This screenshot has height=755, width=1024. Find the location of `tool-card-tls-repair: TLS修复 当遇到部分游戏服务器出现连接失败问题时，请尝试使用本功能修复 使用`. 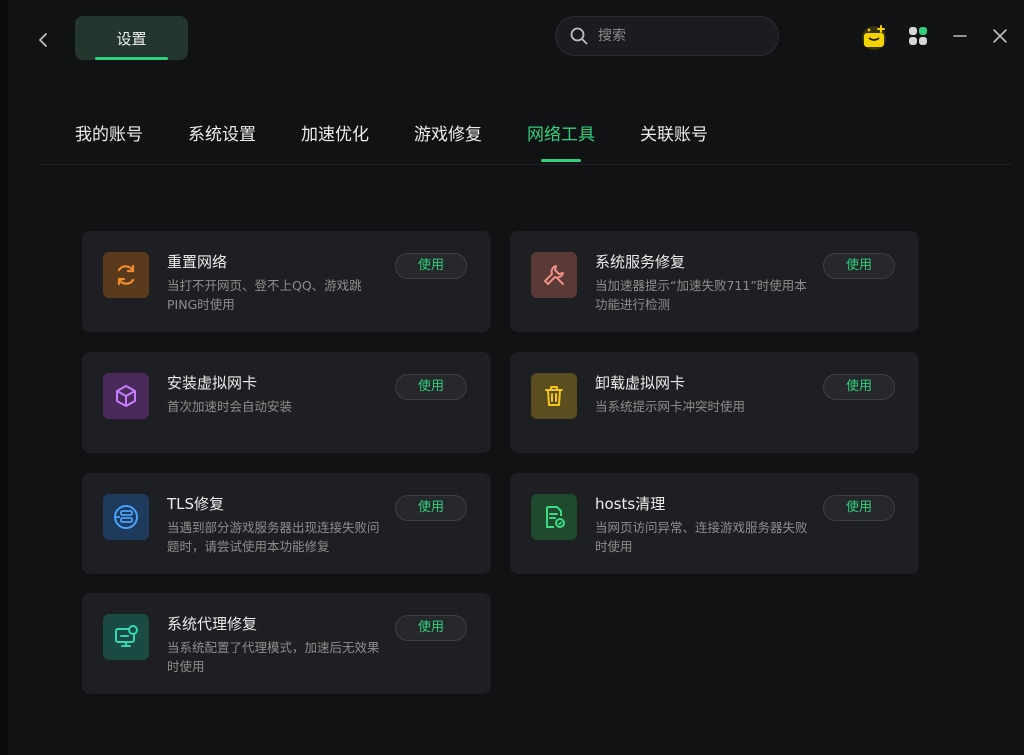

tool-card-tls-repair: TLS修复 当遇到部分游戏服务器出现连接失败问题时，请尝试使用本功能修复 使用 is located at coordinates (286, 523).